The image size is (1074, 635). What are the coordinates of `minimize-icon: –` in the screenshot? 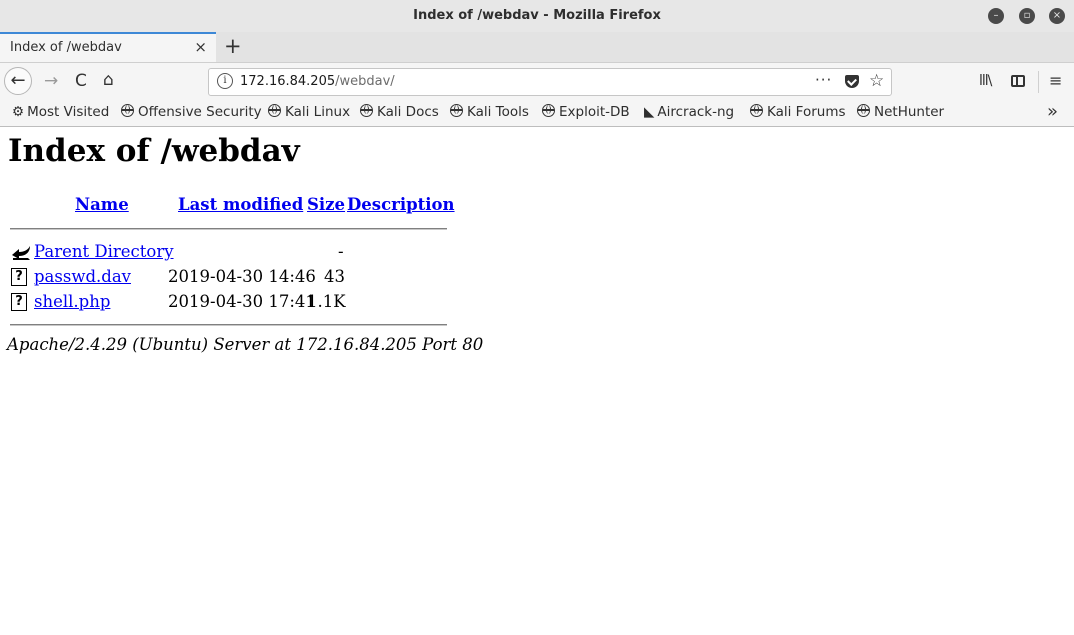 It's located at (996, 16).